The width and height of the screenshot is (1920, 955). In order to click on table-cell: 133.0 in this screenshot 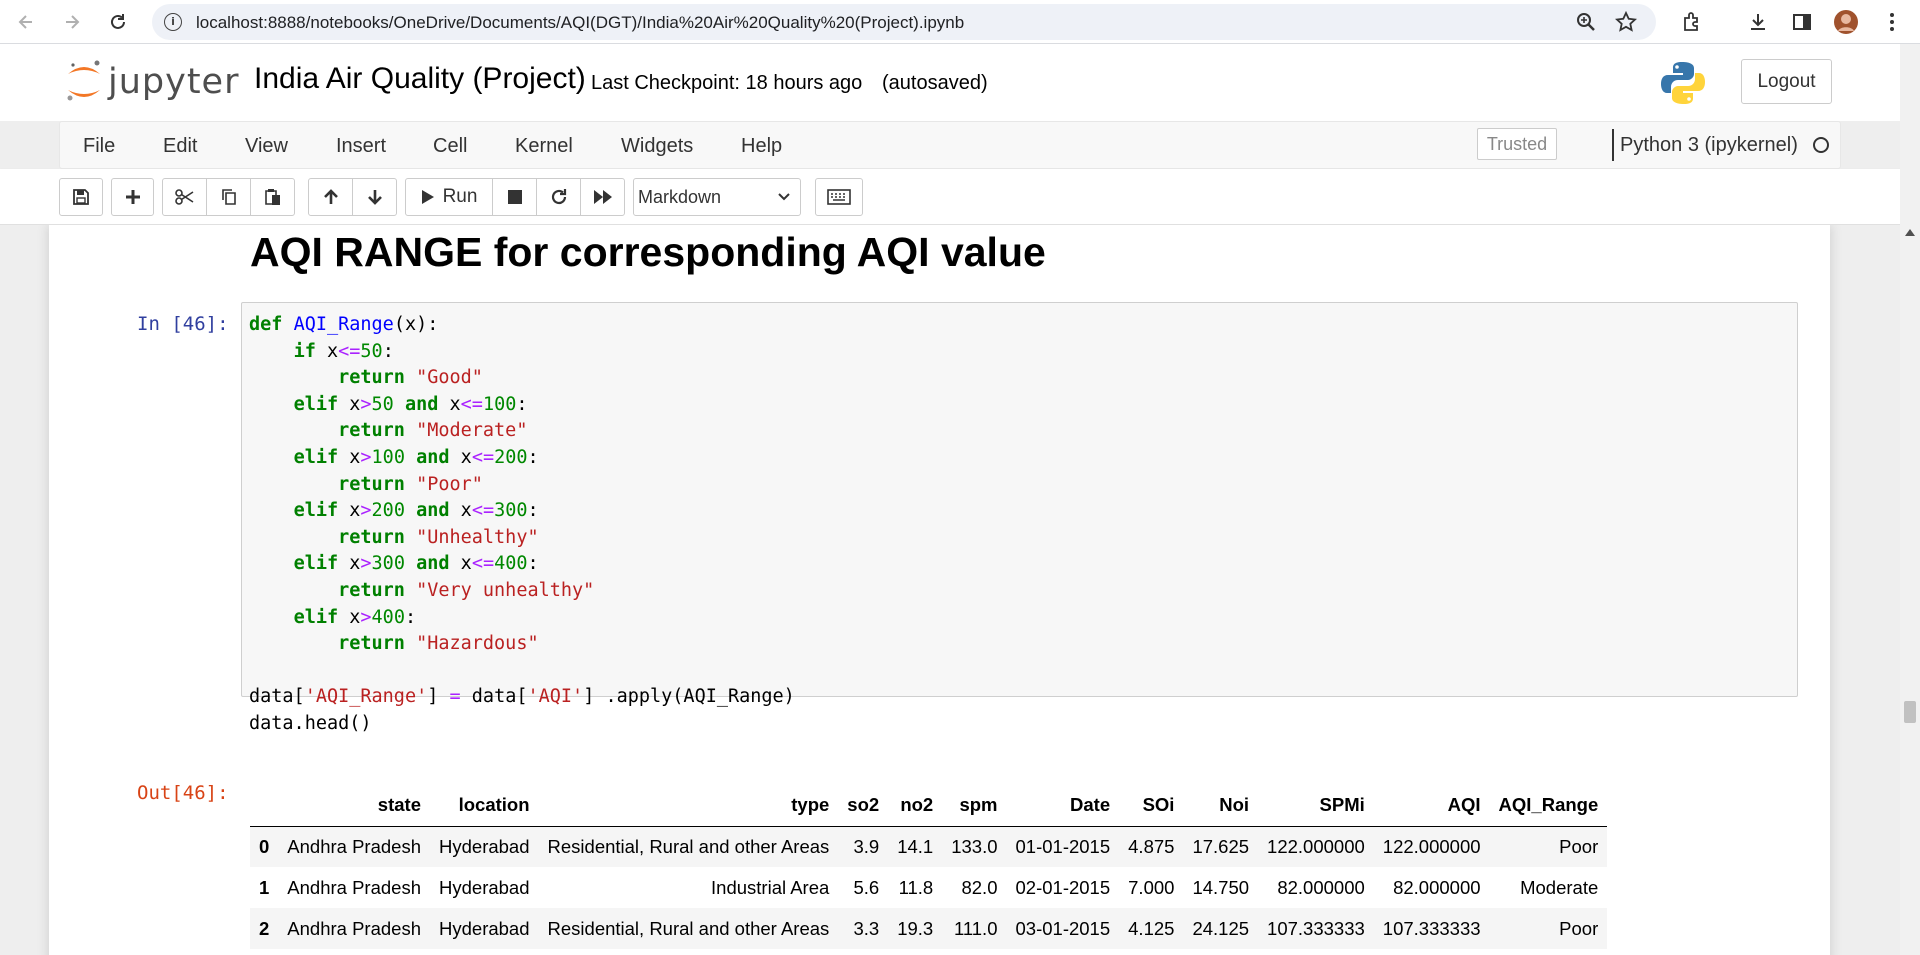, I will do `click(974, 846)`.